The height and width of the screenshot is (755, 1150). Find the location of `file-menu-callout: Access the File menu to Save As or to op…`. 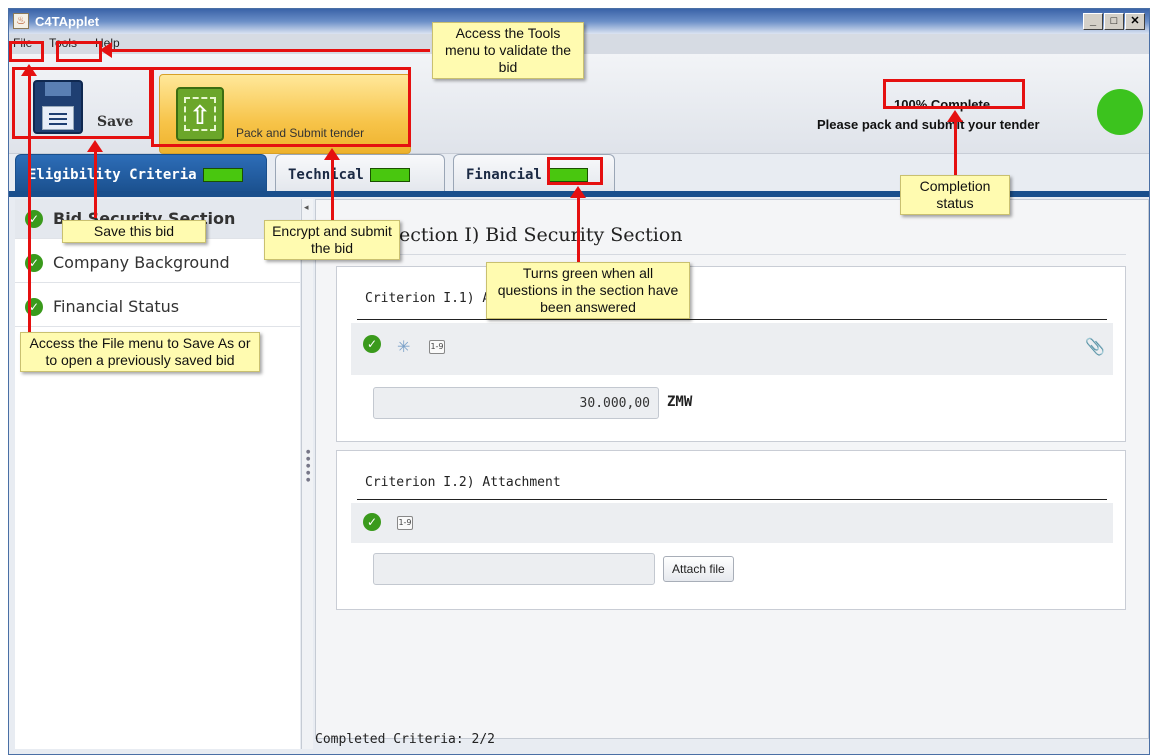

file-menu-callout: Access the File menu to Save As or to op… is located at coordinates (140, 352).